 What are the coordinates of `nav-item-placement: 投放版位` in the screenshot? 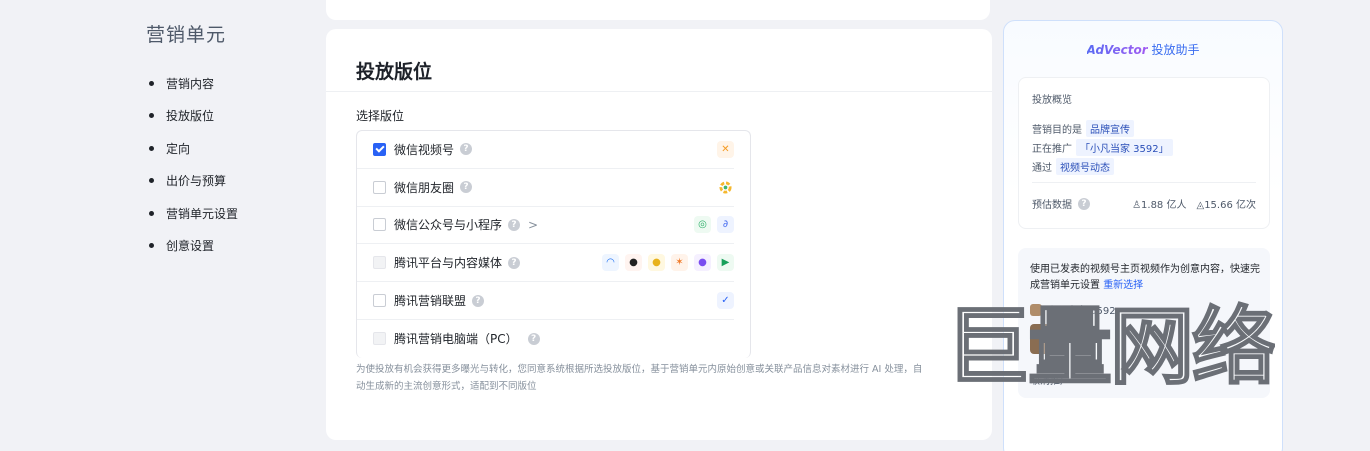 It's located at (231, 116).